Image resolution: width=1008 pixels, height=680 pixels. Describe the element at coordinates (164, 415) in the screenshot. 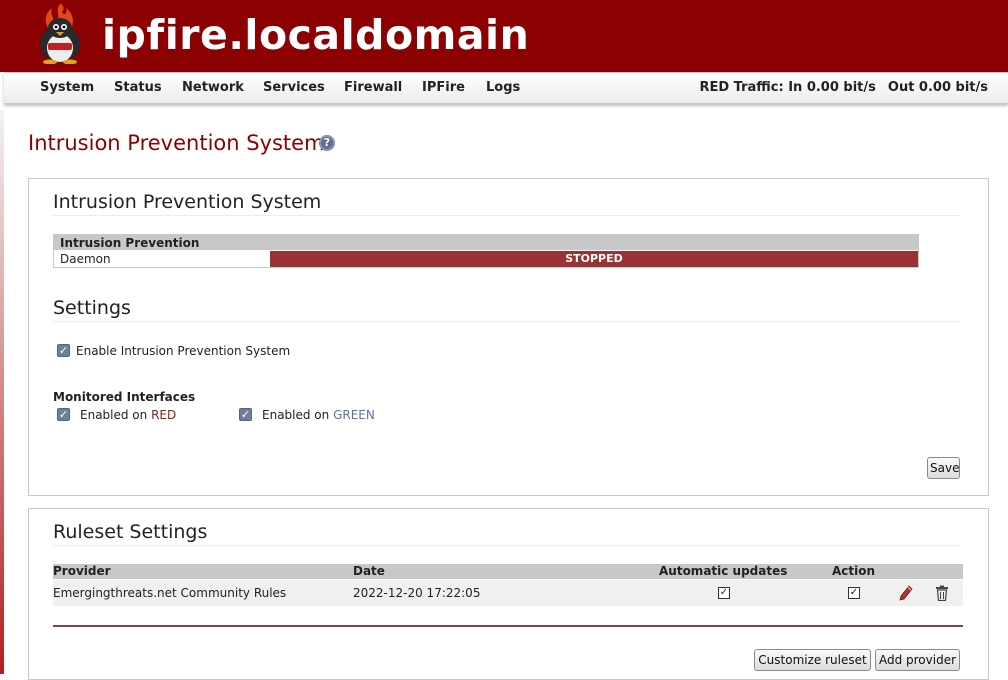

I see `red-interface-name: RED` at that location.